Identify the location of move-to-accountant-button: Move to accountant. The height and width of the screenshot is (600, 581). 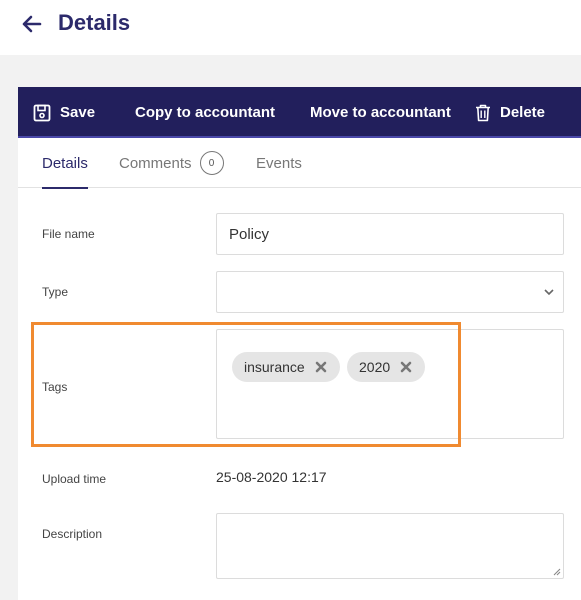
(380, 112).